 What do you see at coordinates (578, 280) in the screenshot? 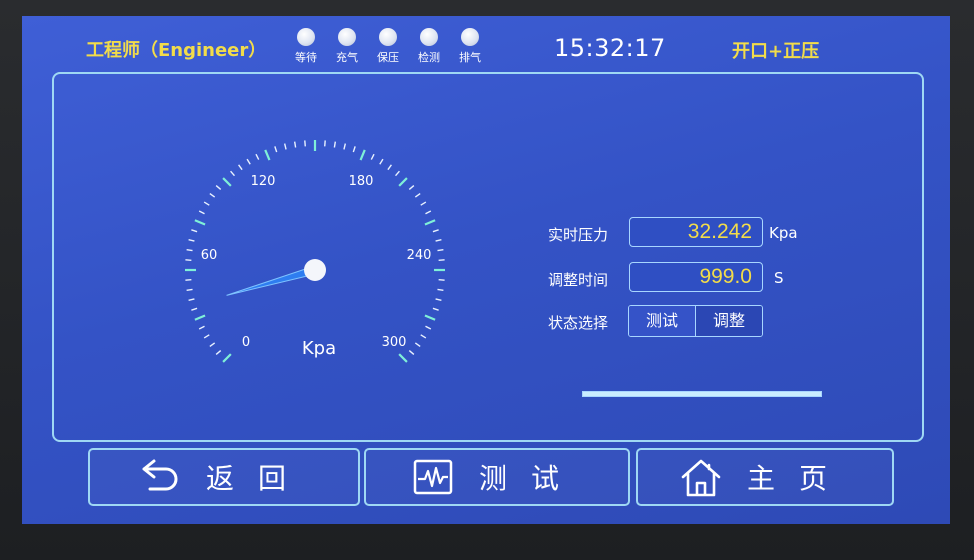
I see `adjust-time-label: 调整时间` at bounding box center [578, 280].